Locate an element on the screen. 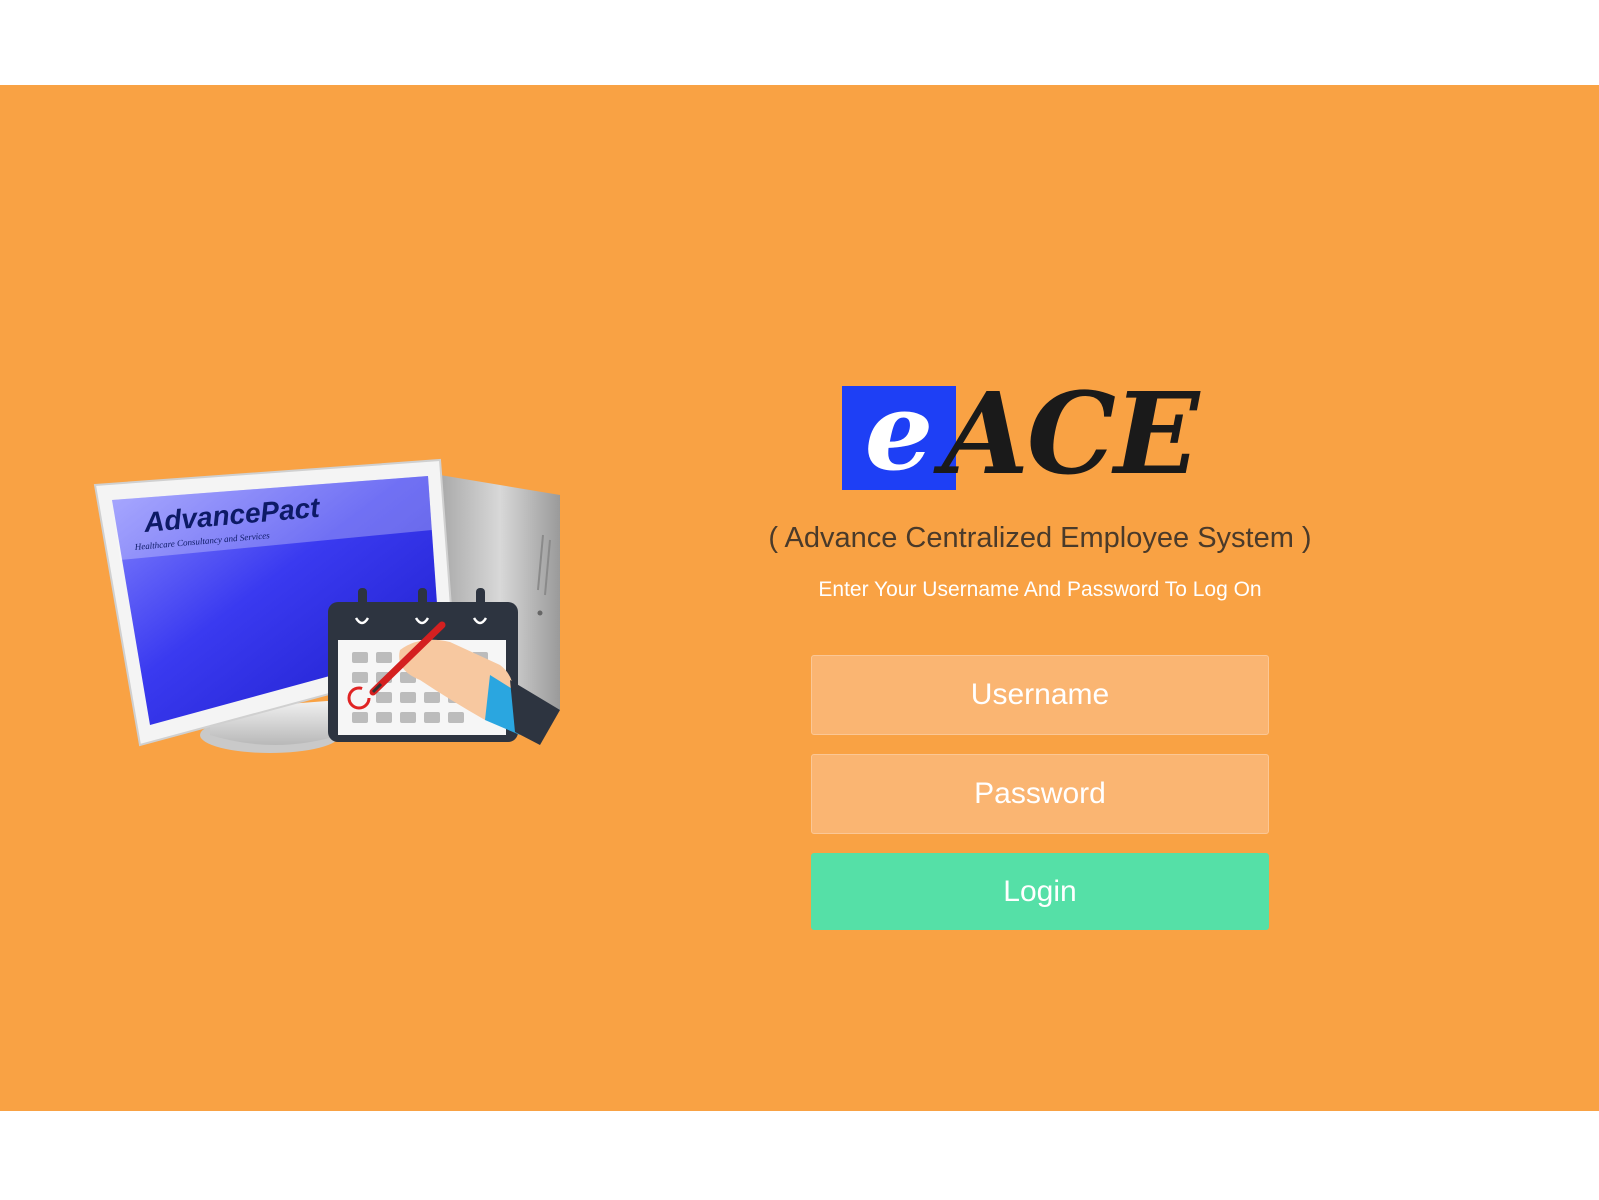  username-input is located at coordinates (1040, 695).